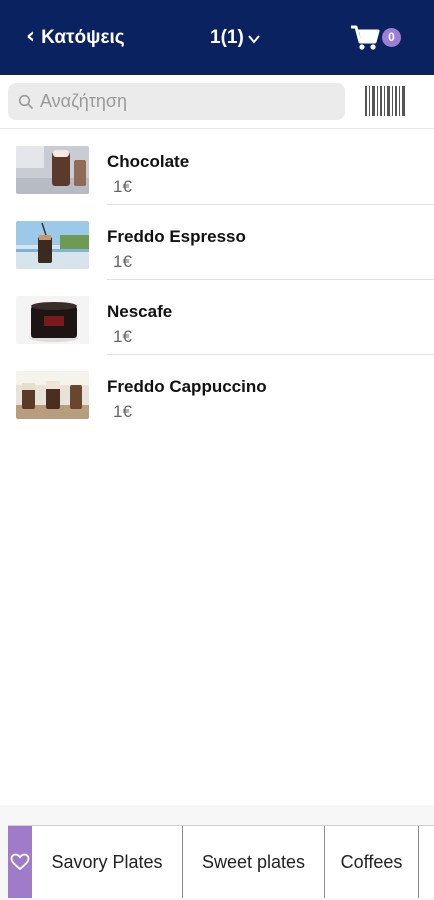 The height and width of the screenshot is (900, 434). Describe the element at coordinates (217, 317) in the screenshot. I see `product-item: Nescafe 1€` at that location.